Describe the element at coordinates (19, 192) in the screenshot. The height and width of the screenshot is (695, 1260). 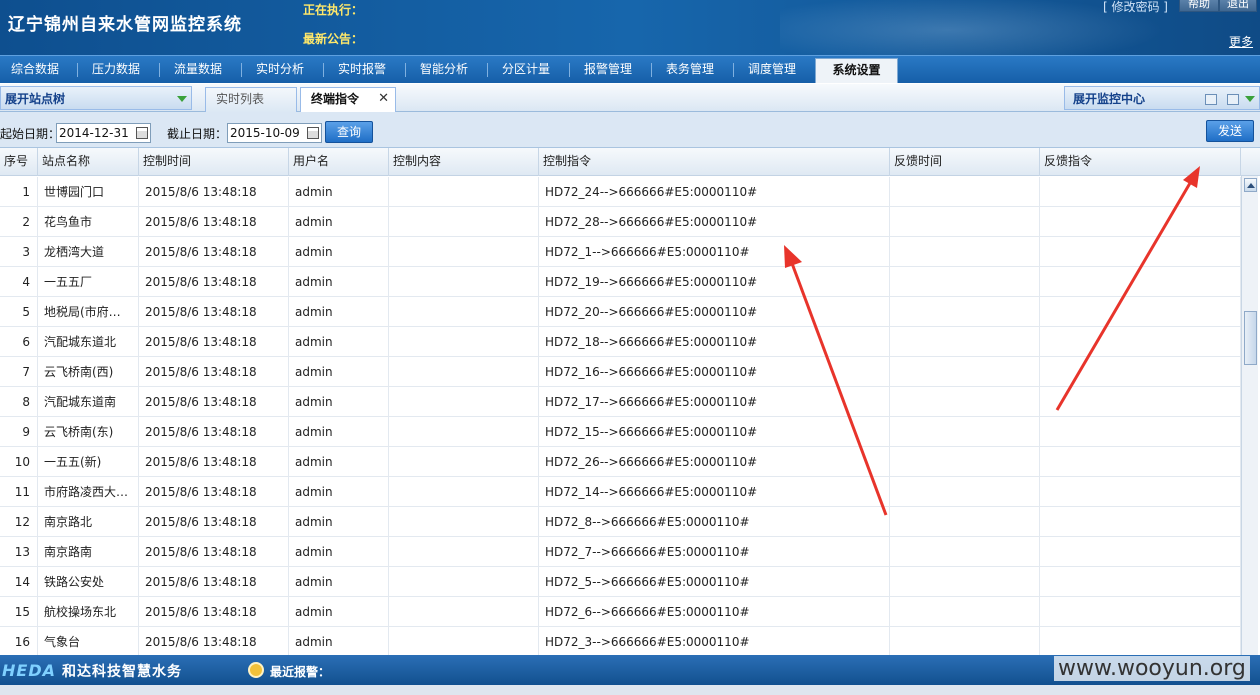
I see `cell-seq: 1` at that location.